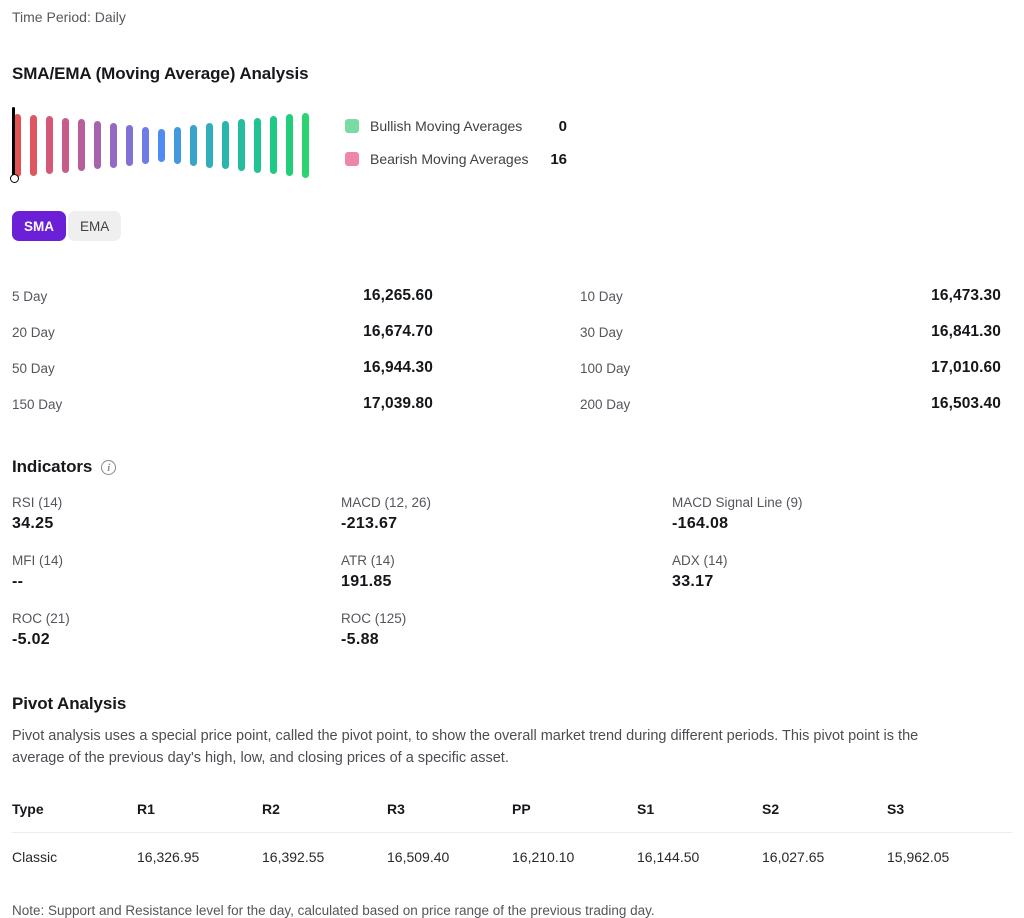  I want to click on indicator-label: MFI (14), so click(38, 560).